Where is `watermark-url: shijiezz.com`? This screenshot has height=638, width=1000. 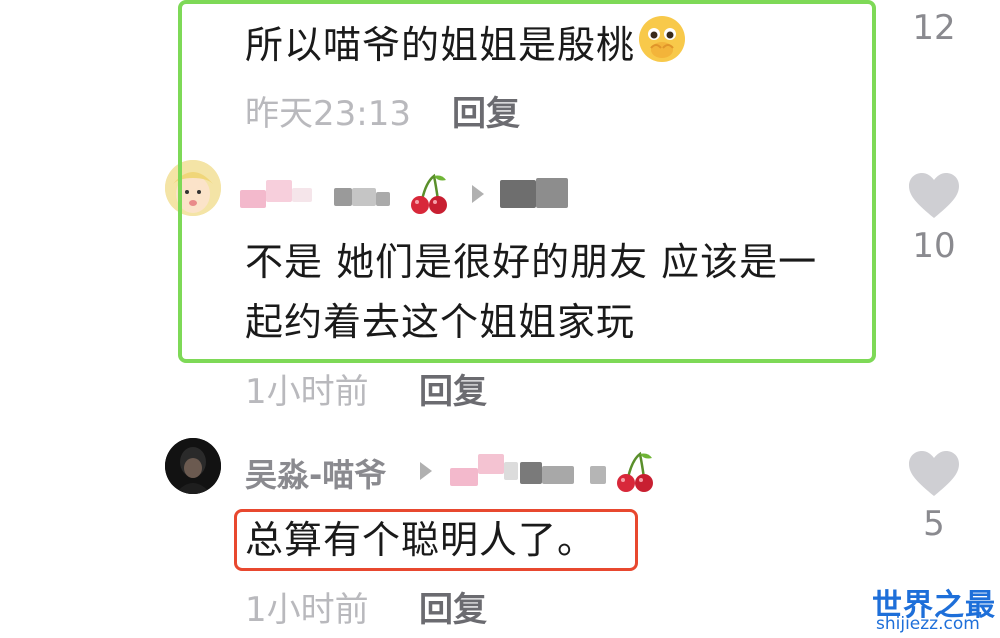 watermark-url: shijiezz.com is located at coordinates (928, 624).